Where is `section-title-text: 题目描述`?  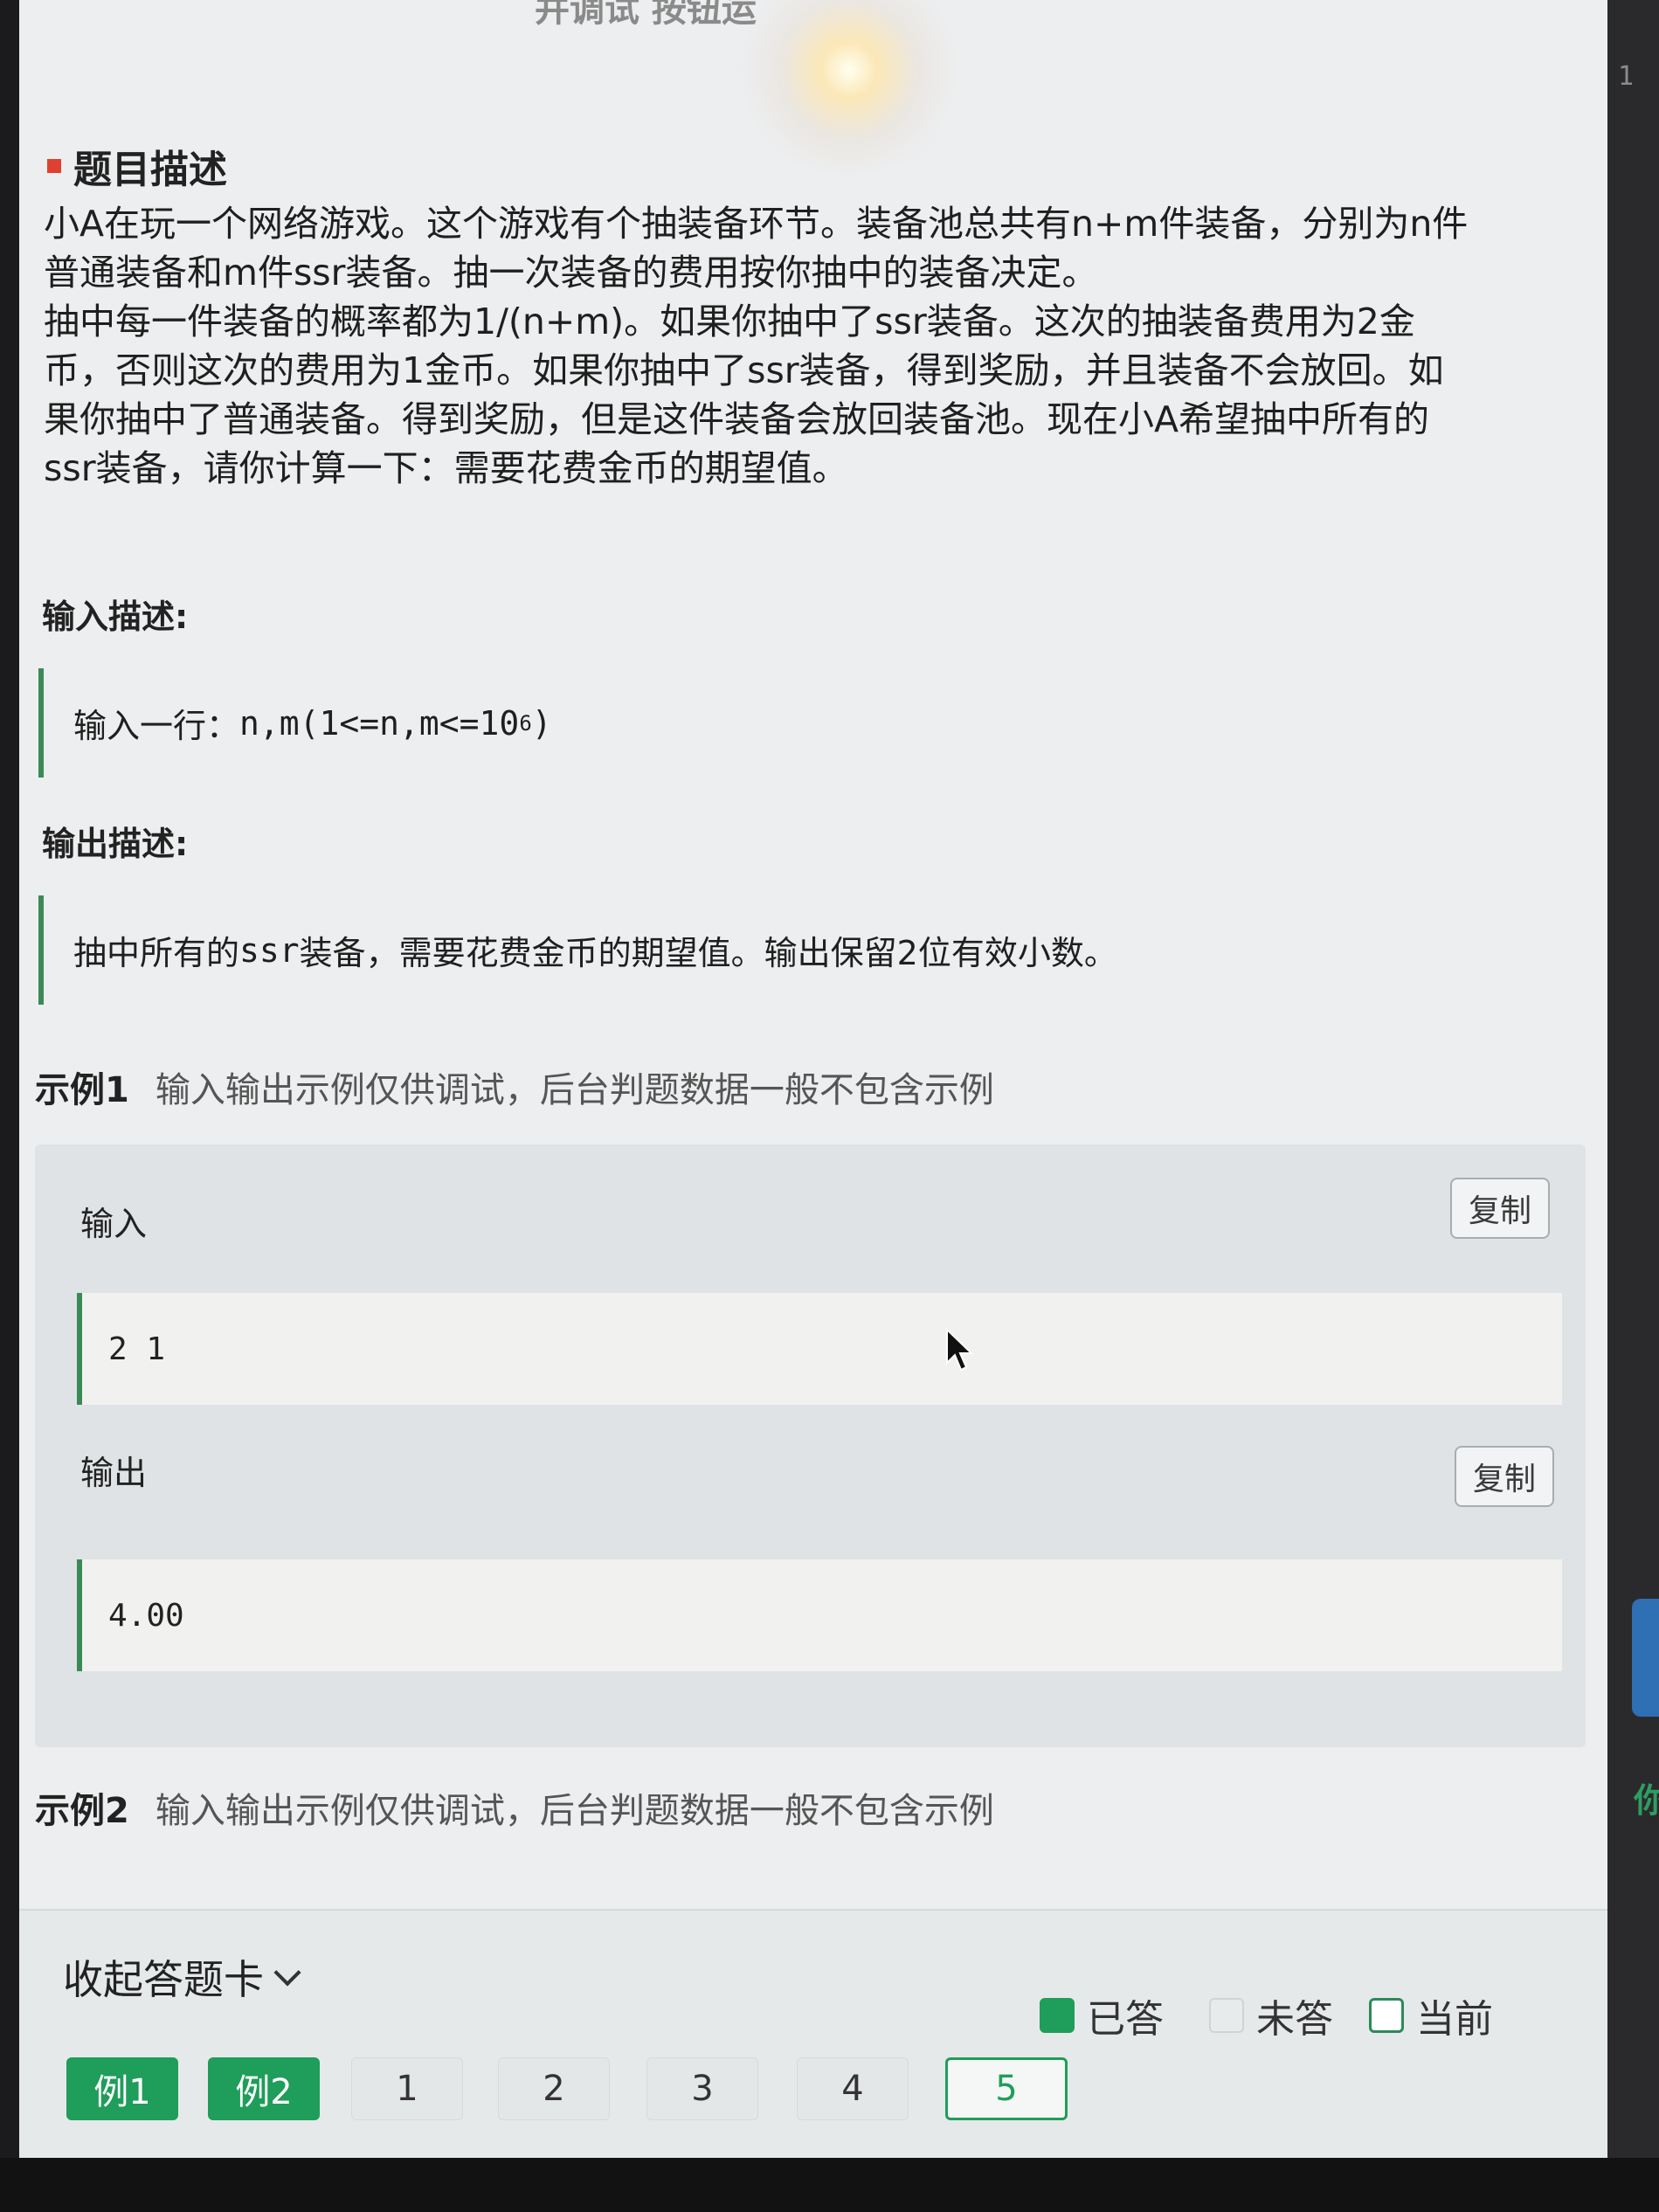 section-title-text: 题目描述 is located at coordinates (150, 170).